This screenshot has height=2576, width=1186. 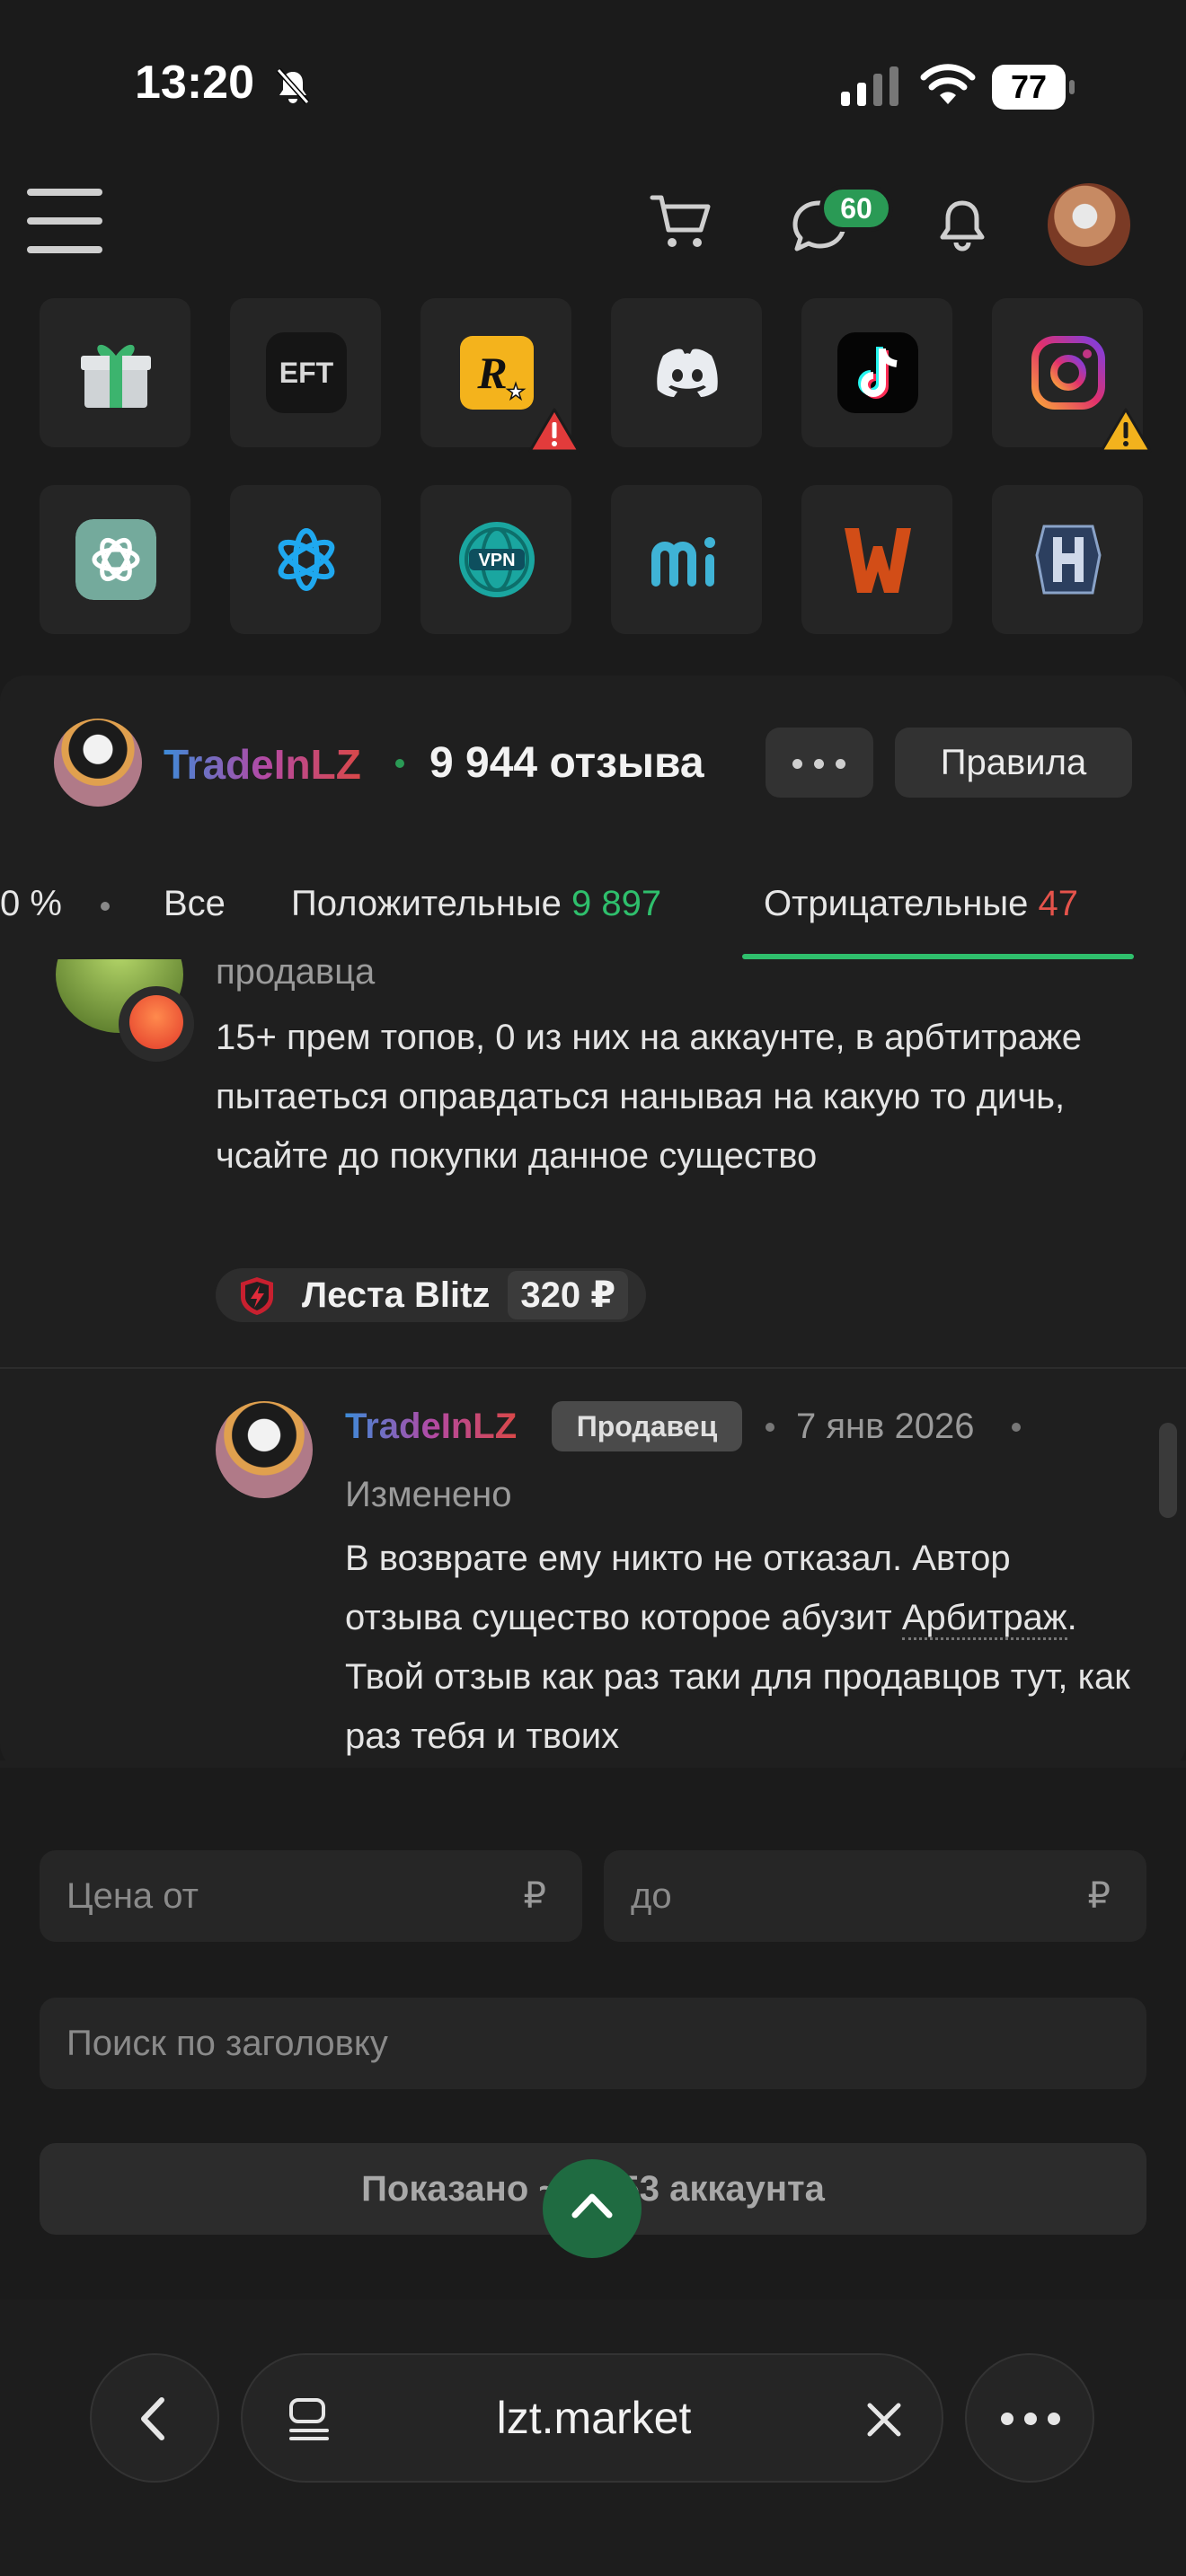 What do you see at coordinates (680, 221) in the screenshot?
I see `cart-icon` at bounding box center [680, 221].